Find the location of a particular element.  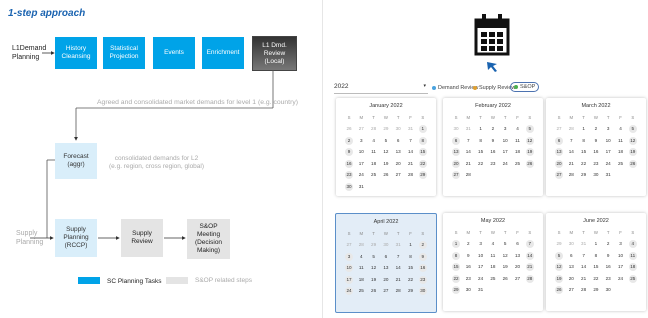

calendar-day: 31 is located at coordinates (361, 187).